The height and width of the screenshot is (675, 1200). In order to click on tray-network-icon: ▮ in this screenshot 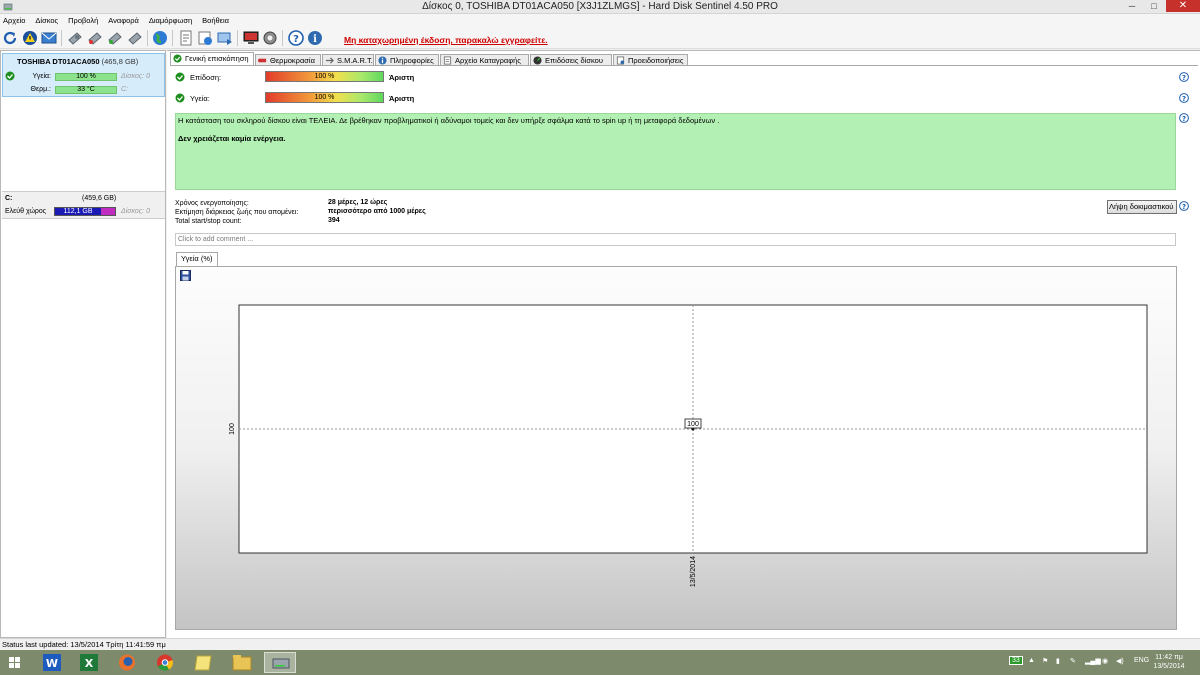, I will do `click(1058, 661)`.